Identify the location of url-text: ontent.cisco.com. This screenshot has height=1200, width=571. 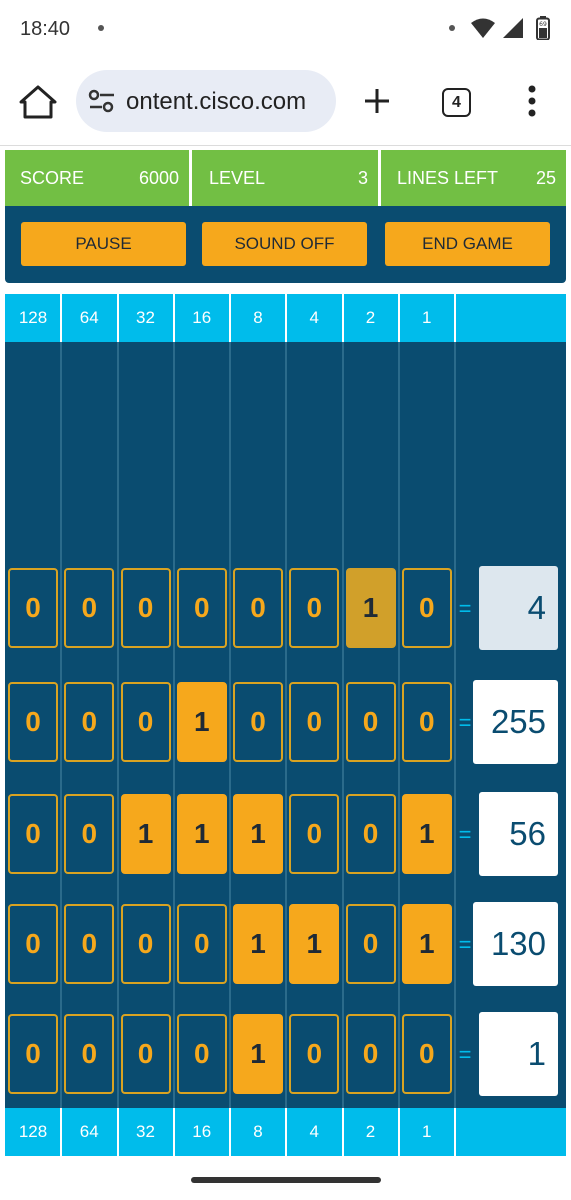
(226, 102).